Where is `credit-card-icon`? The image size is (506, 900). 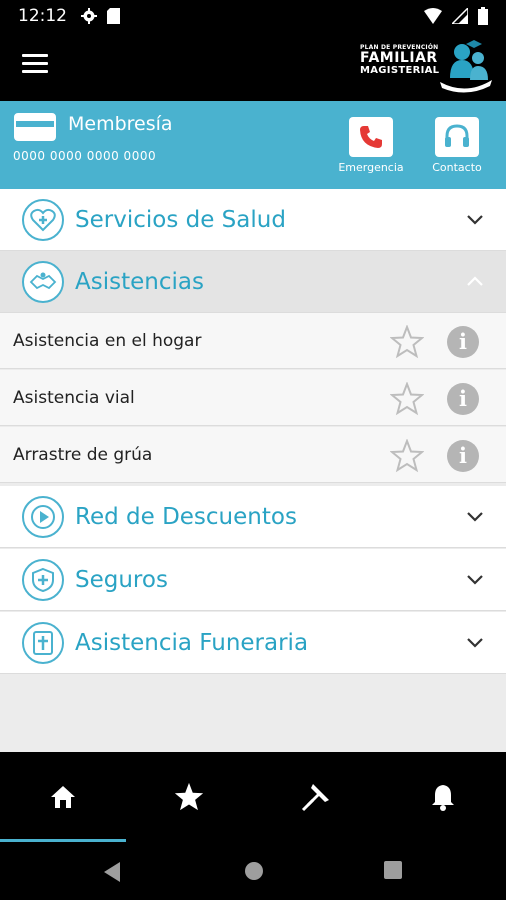 credit-card-icon is located at coordinates (35, 127).